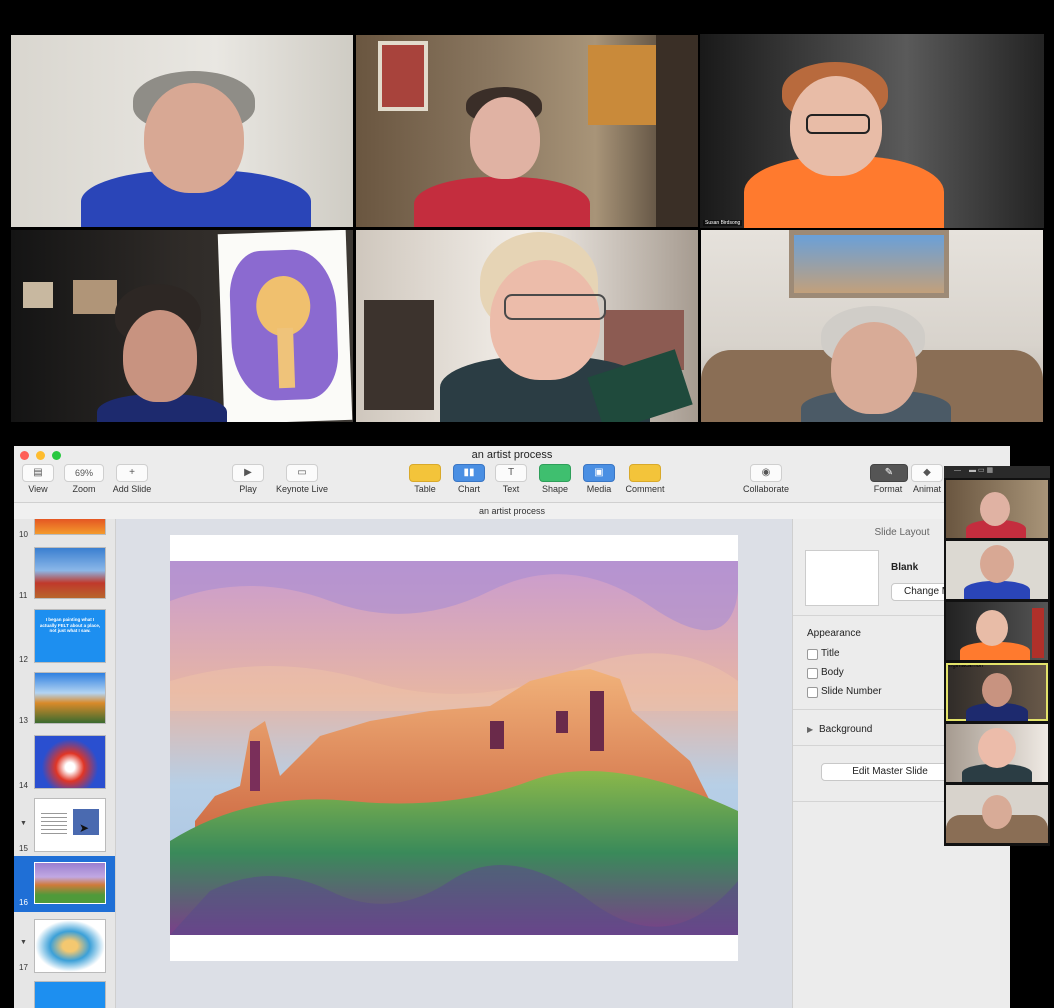  I want to click on slide-number-checkbox, so click(812, 692).